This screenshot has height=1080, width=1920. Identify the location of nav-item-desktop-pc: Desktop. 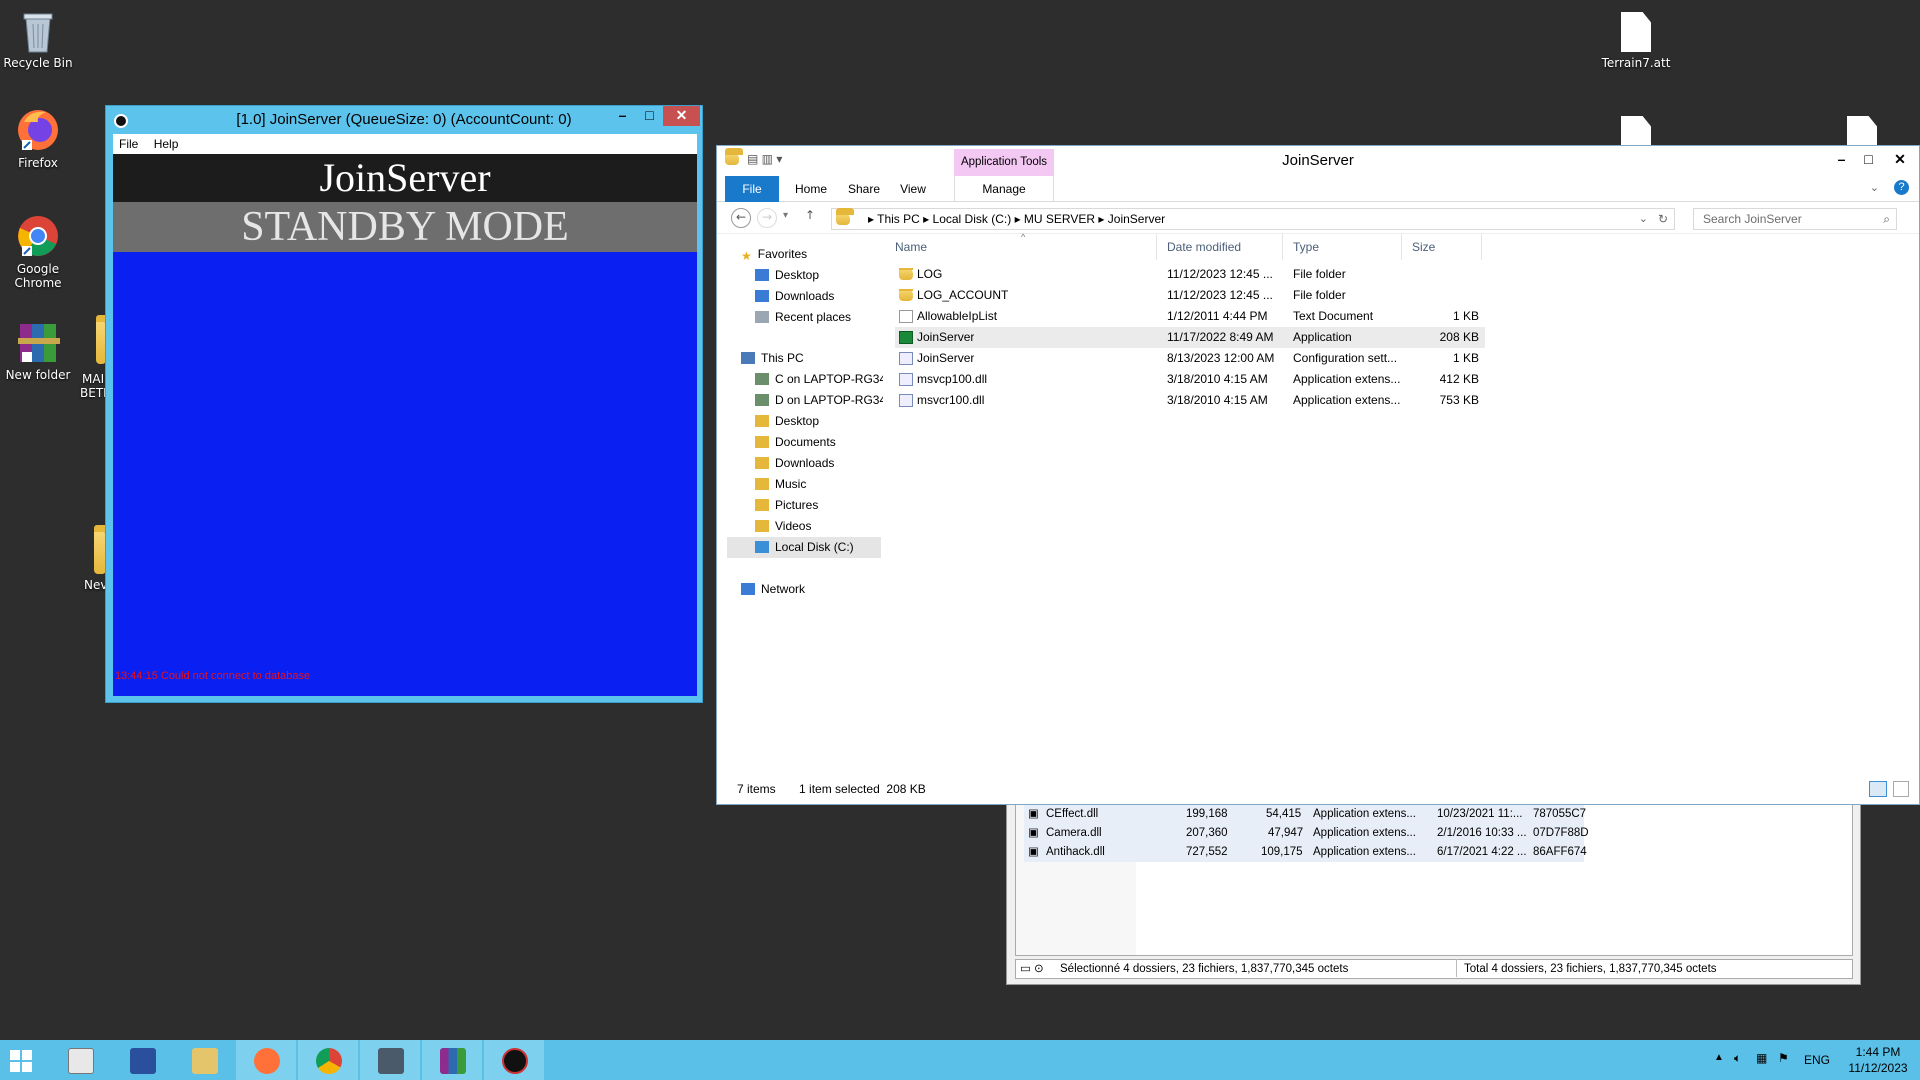
(787, 421).